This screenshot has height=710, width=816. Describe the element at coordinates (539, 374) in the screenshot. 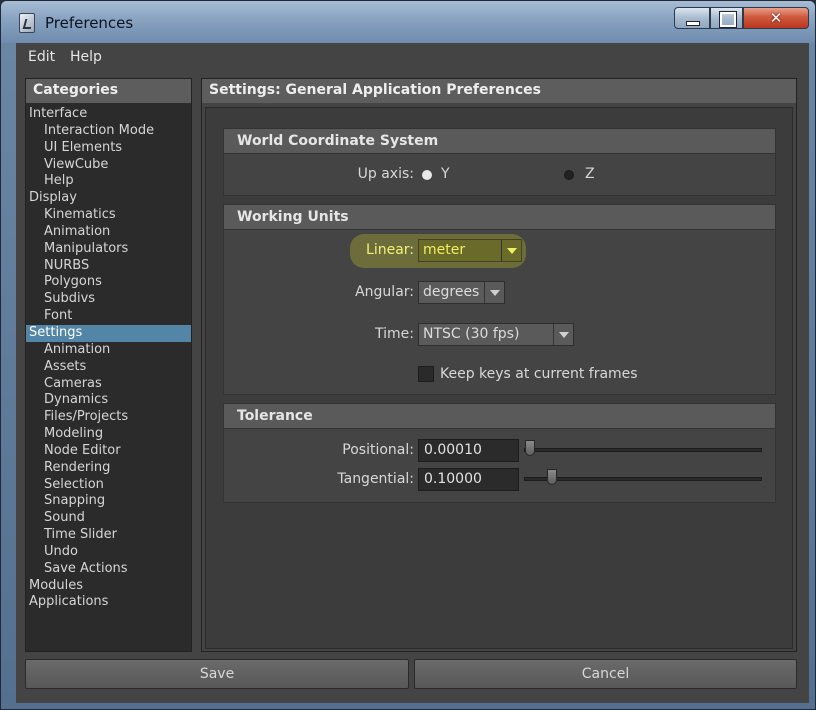

I see `keep-keys-label: Keep keys at current frames` at that location.